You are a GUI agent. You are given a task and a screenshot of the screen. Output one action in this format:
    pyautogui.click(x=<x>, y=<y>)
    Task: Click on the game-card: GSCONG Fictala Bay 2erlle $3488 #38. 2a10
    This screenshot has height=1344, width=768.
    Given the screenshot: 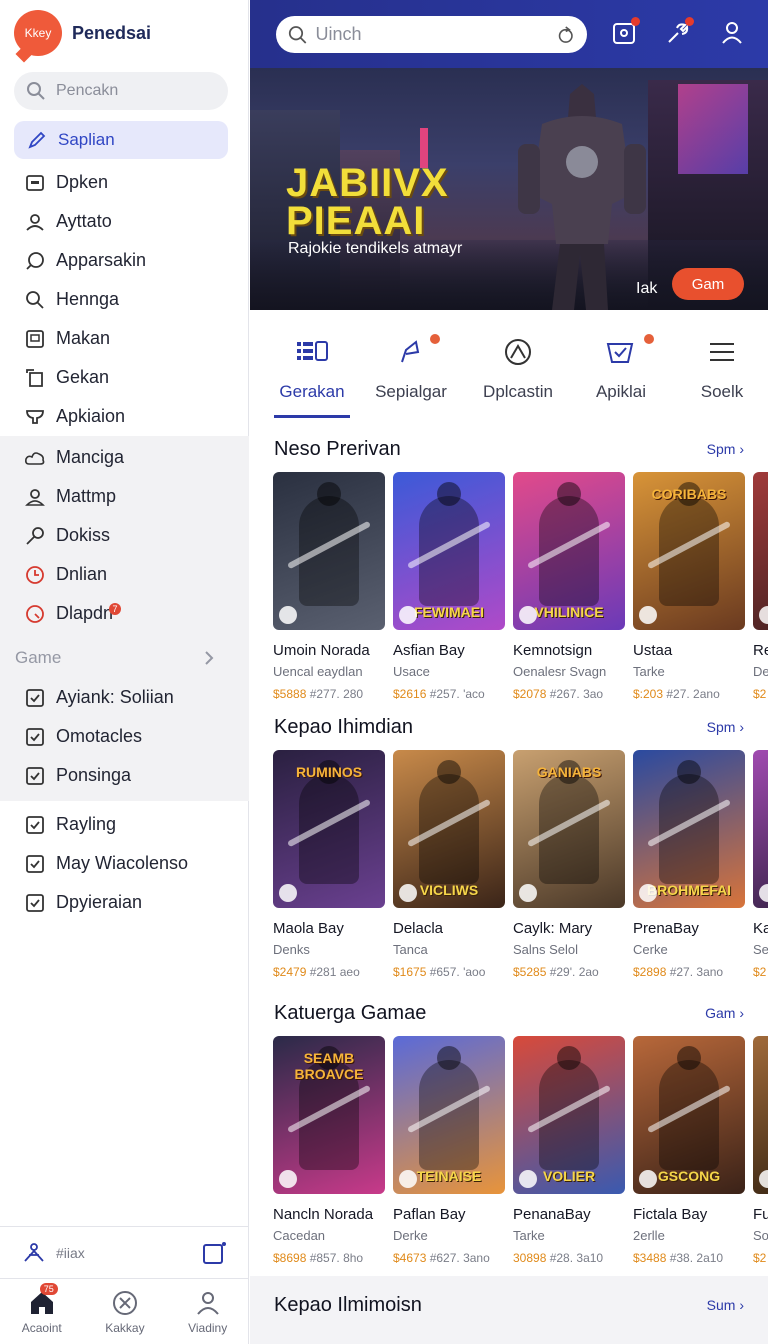 What is the action you would take?
    pyautogui.click(x=689, y=1150)
    